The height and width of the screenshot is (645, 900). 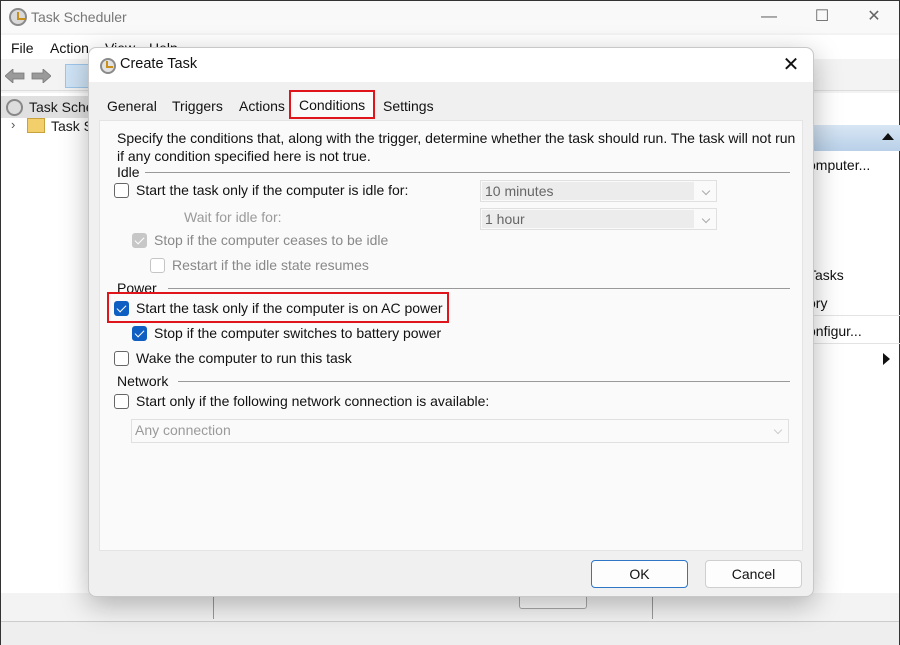 What do you see at coordinates (332, 104) in the screenshot?
I see `tab-conditions: Conditions` at bounding box center [332, 104].